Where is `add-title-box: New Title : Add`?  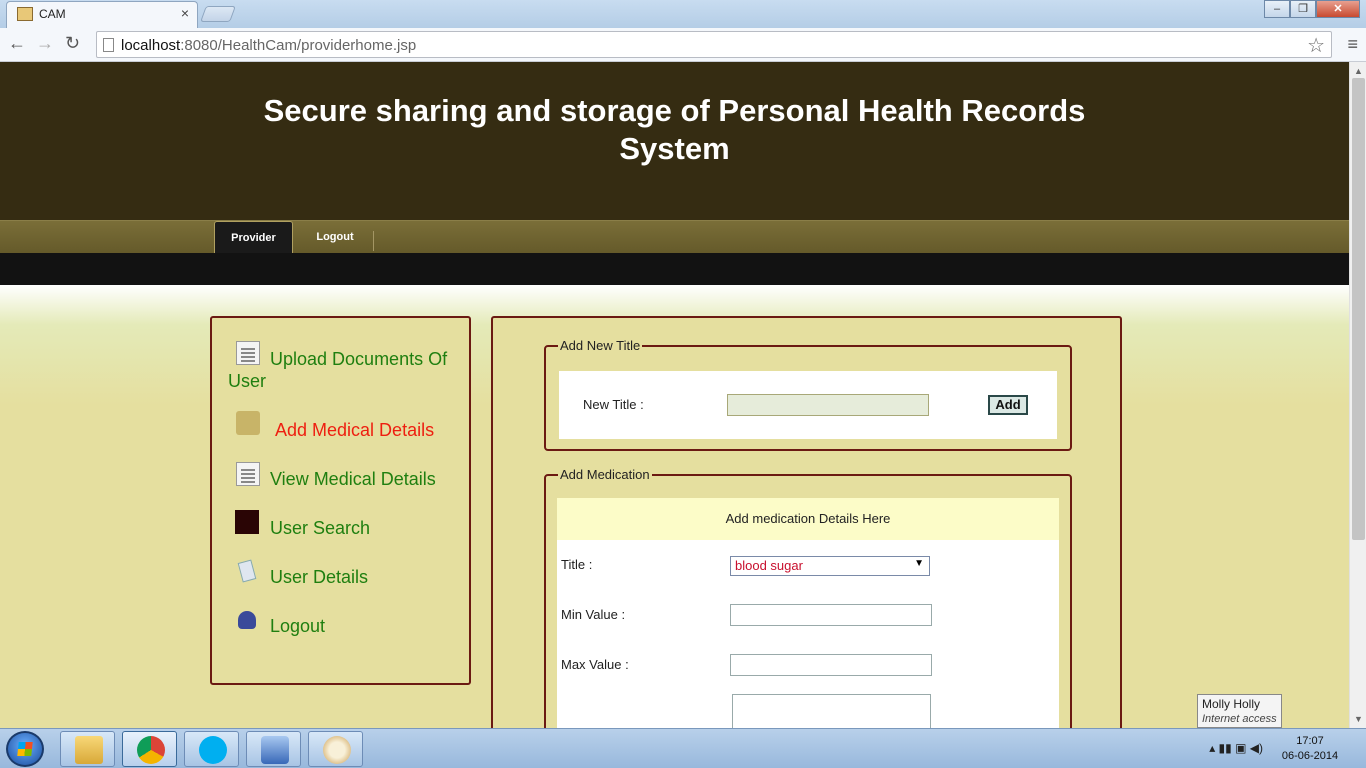 add-title-box: New Title : Add is located at coordinates (808, 405).